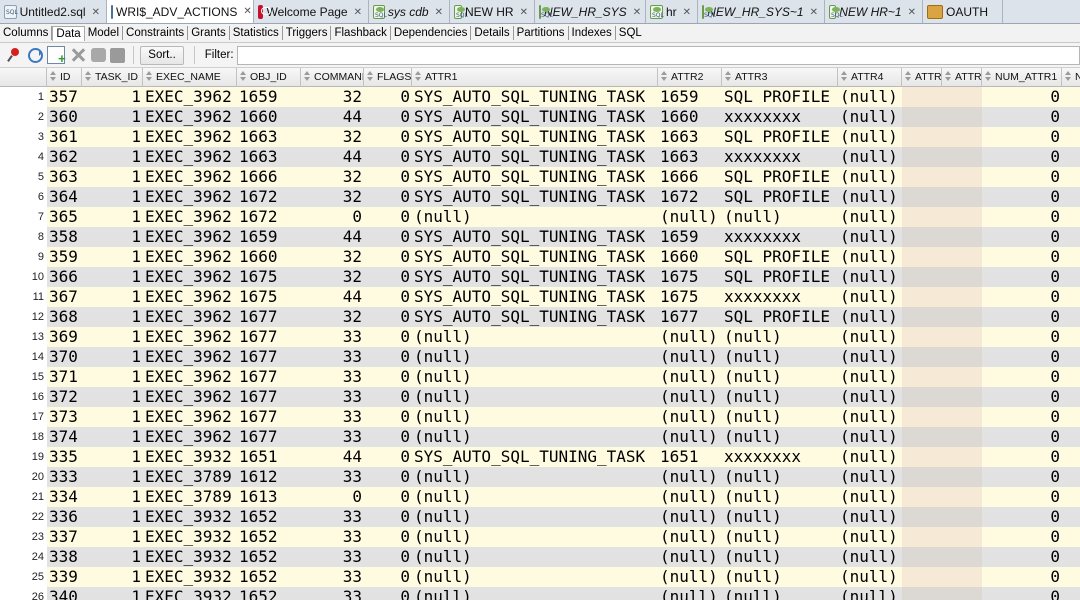 This screenshot has width=1080, height=600. Describe the element at coordinates (1022, 77) in the screenshot. I see `column-header-num_attr1: NUM_ATTR1` at that location.